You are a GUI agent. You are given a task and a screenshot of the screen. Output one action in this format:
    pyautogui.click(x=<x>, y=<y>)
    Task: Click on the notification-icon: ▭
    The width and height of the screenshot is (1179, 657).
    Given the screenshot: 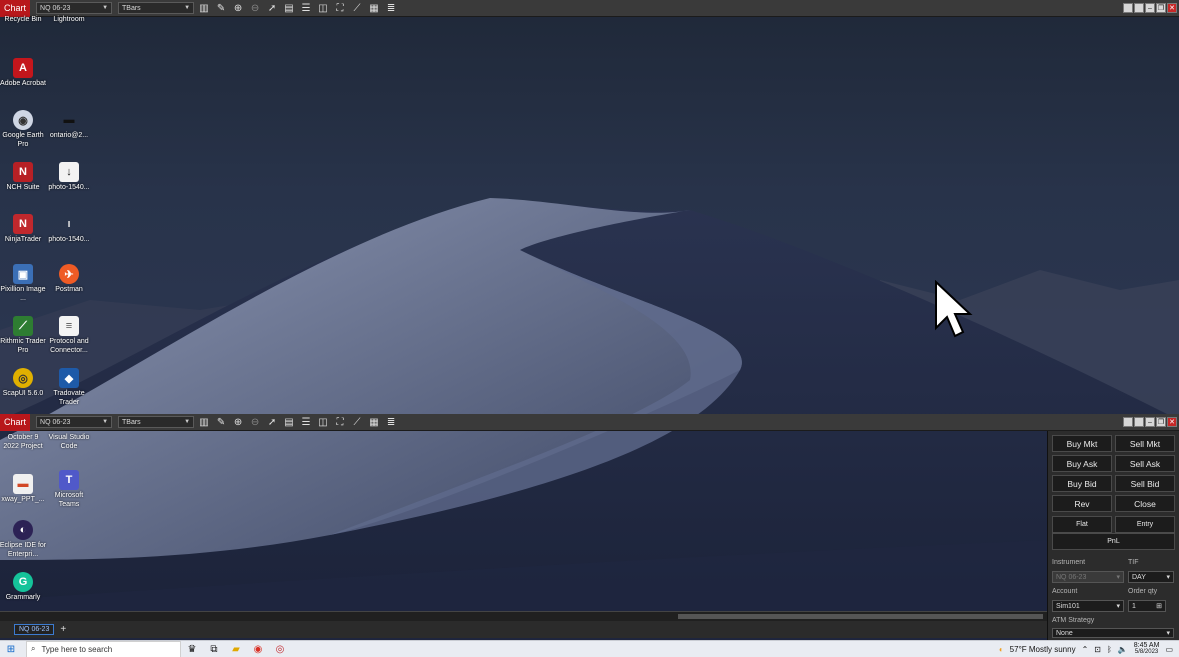 What is the action you would take?
    pyautogui.click(x=1169, y=649)
    